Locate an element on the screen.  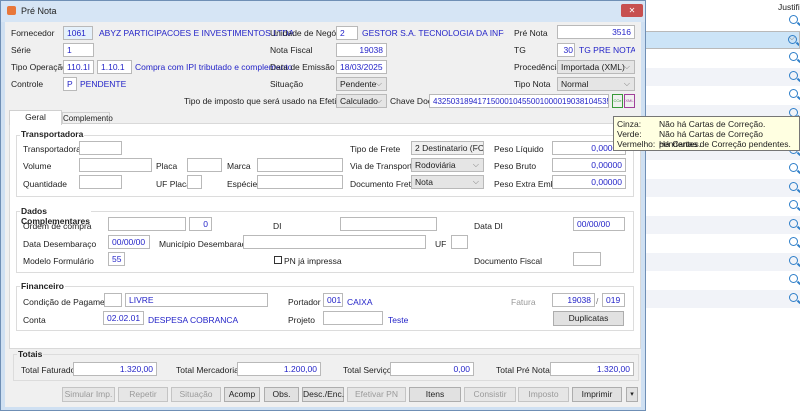
data-emissao-input: 18/03/2025 is located at coordinates (361, 67).